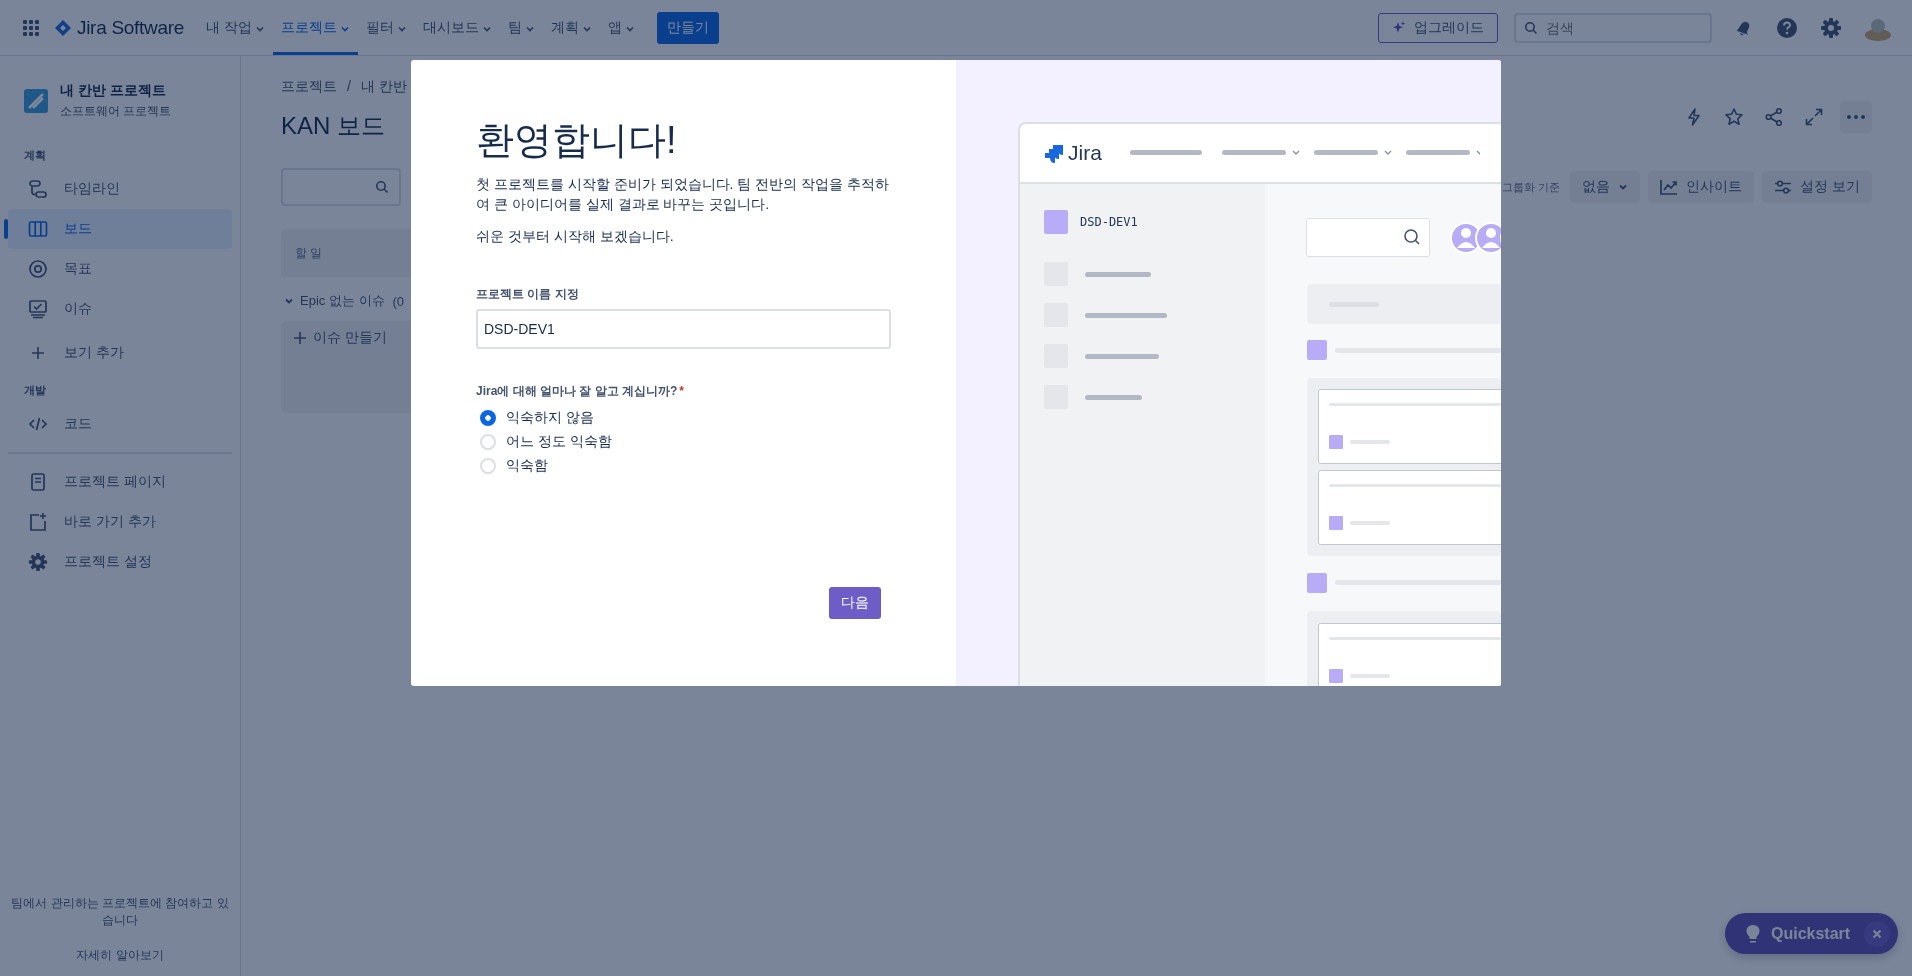  Describe the element at coordinates (1877, 933) in the screenshot. I see `close-icon` at that location.